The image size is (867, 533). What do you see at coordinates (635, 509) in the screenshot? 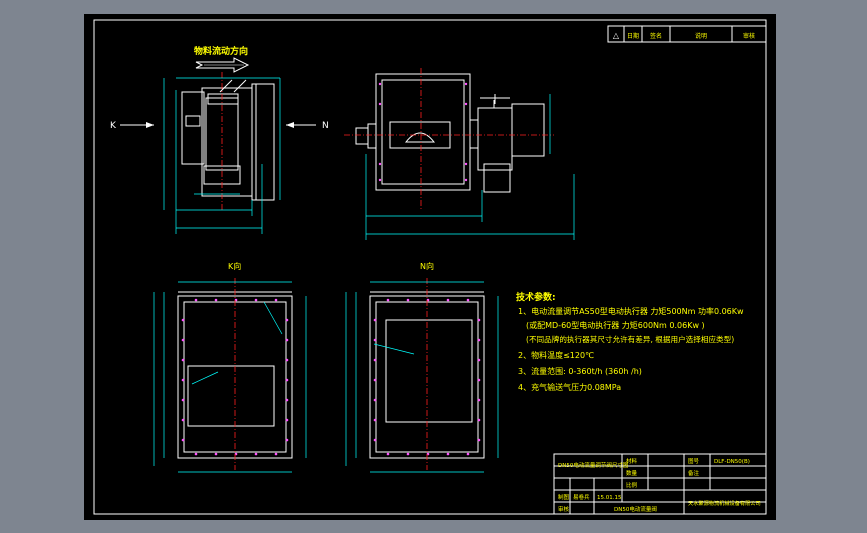
I see `title-block-product-name: DN50电动流量阀` at bounding box center [635, 509].